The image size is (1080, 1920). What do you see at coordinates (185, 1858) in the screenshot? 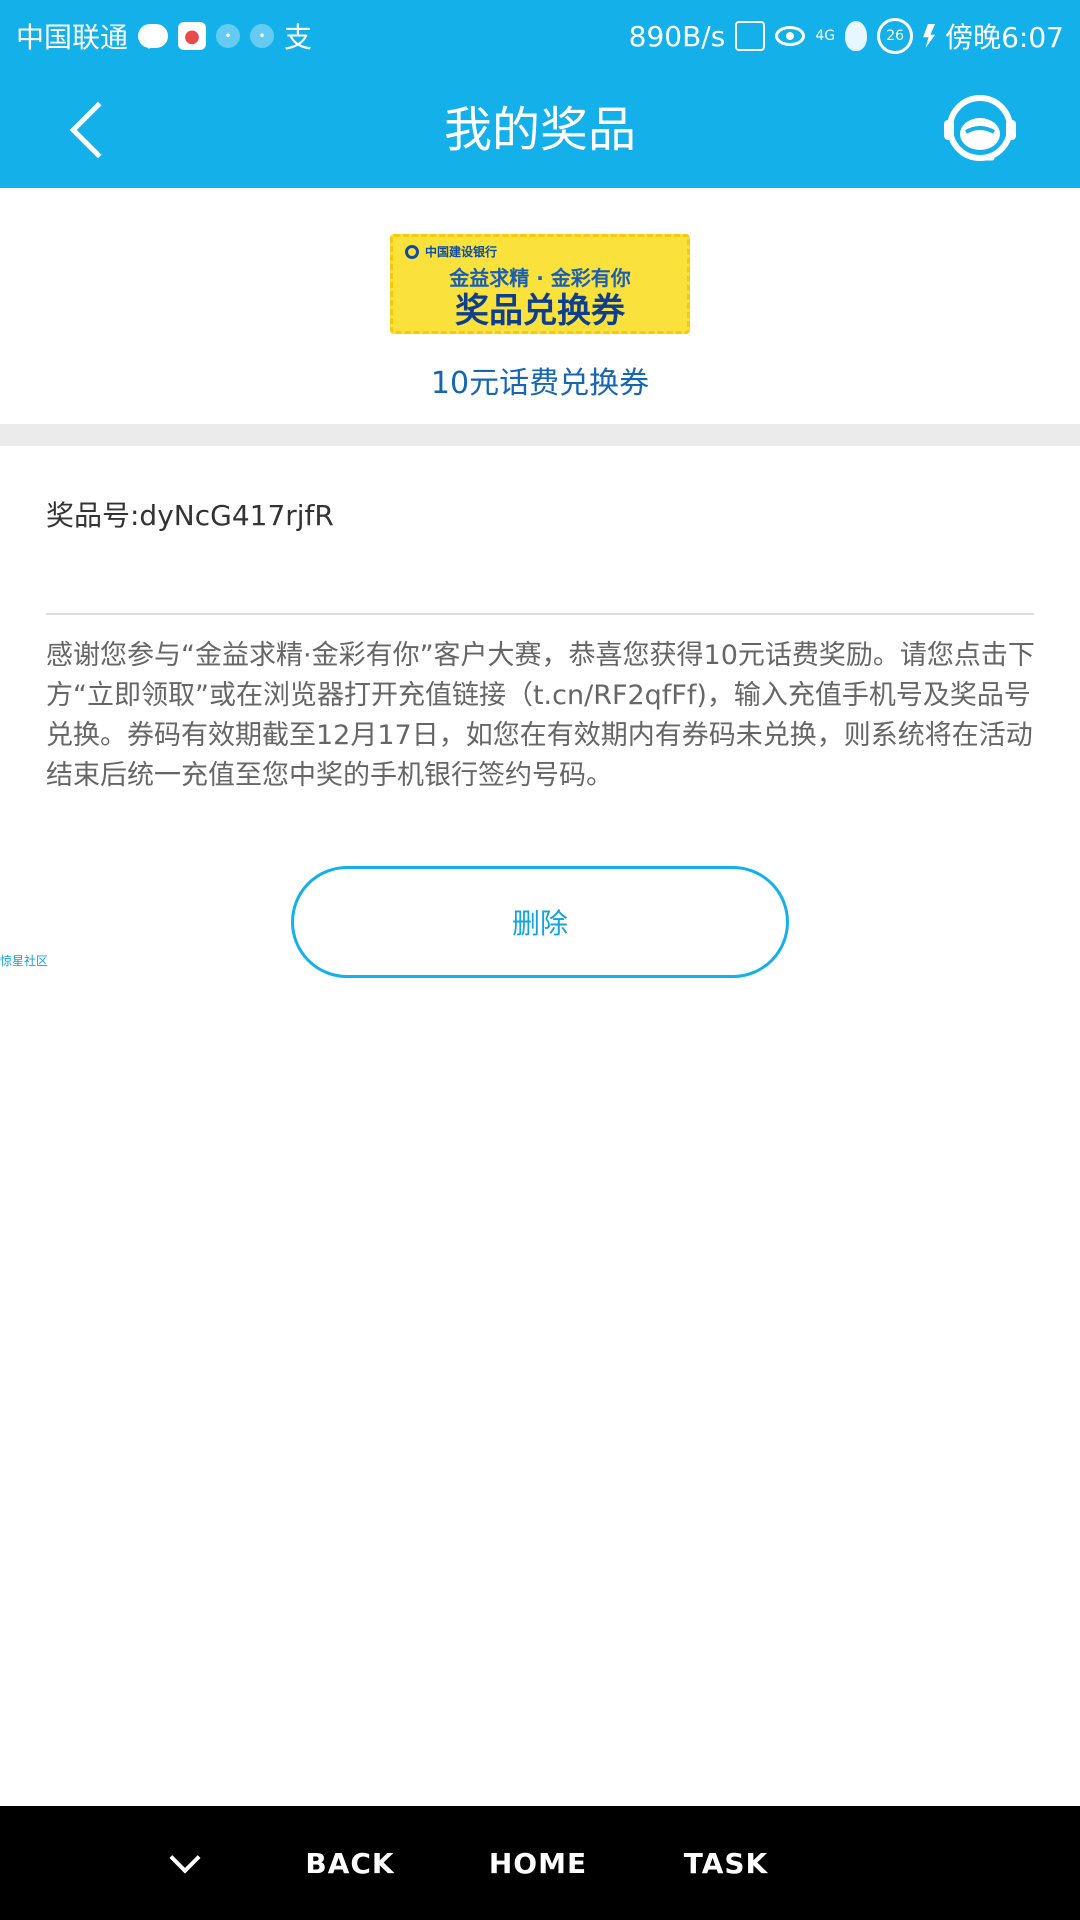
I see `chevron-down-icon` at bounding box center [185, 1858].